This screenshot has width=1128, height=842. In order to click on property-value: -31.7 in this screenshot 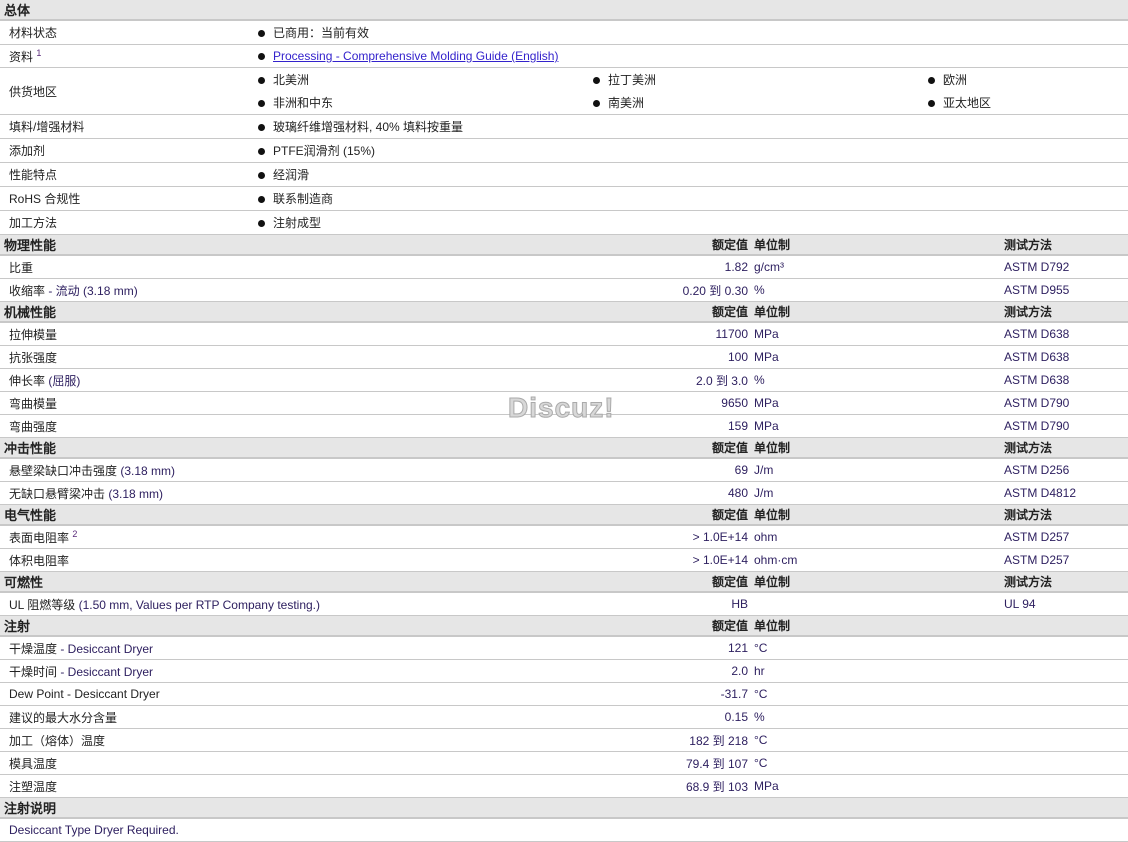, I will do `click(502, 694)`.